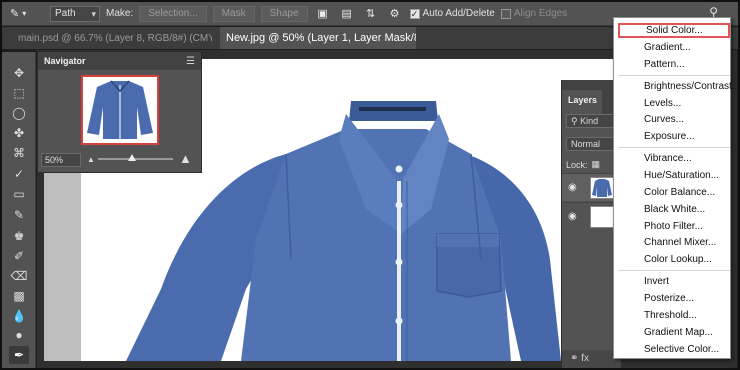 This screenshot has width=740, height=370. What do you see at coordinates (19, 296) in the screenshot?
I see `gradient-tool-icon: ▩` at bounding box center [19, 296].